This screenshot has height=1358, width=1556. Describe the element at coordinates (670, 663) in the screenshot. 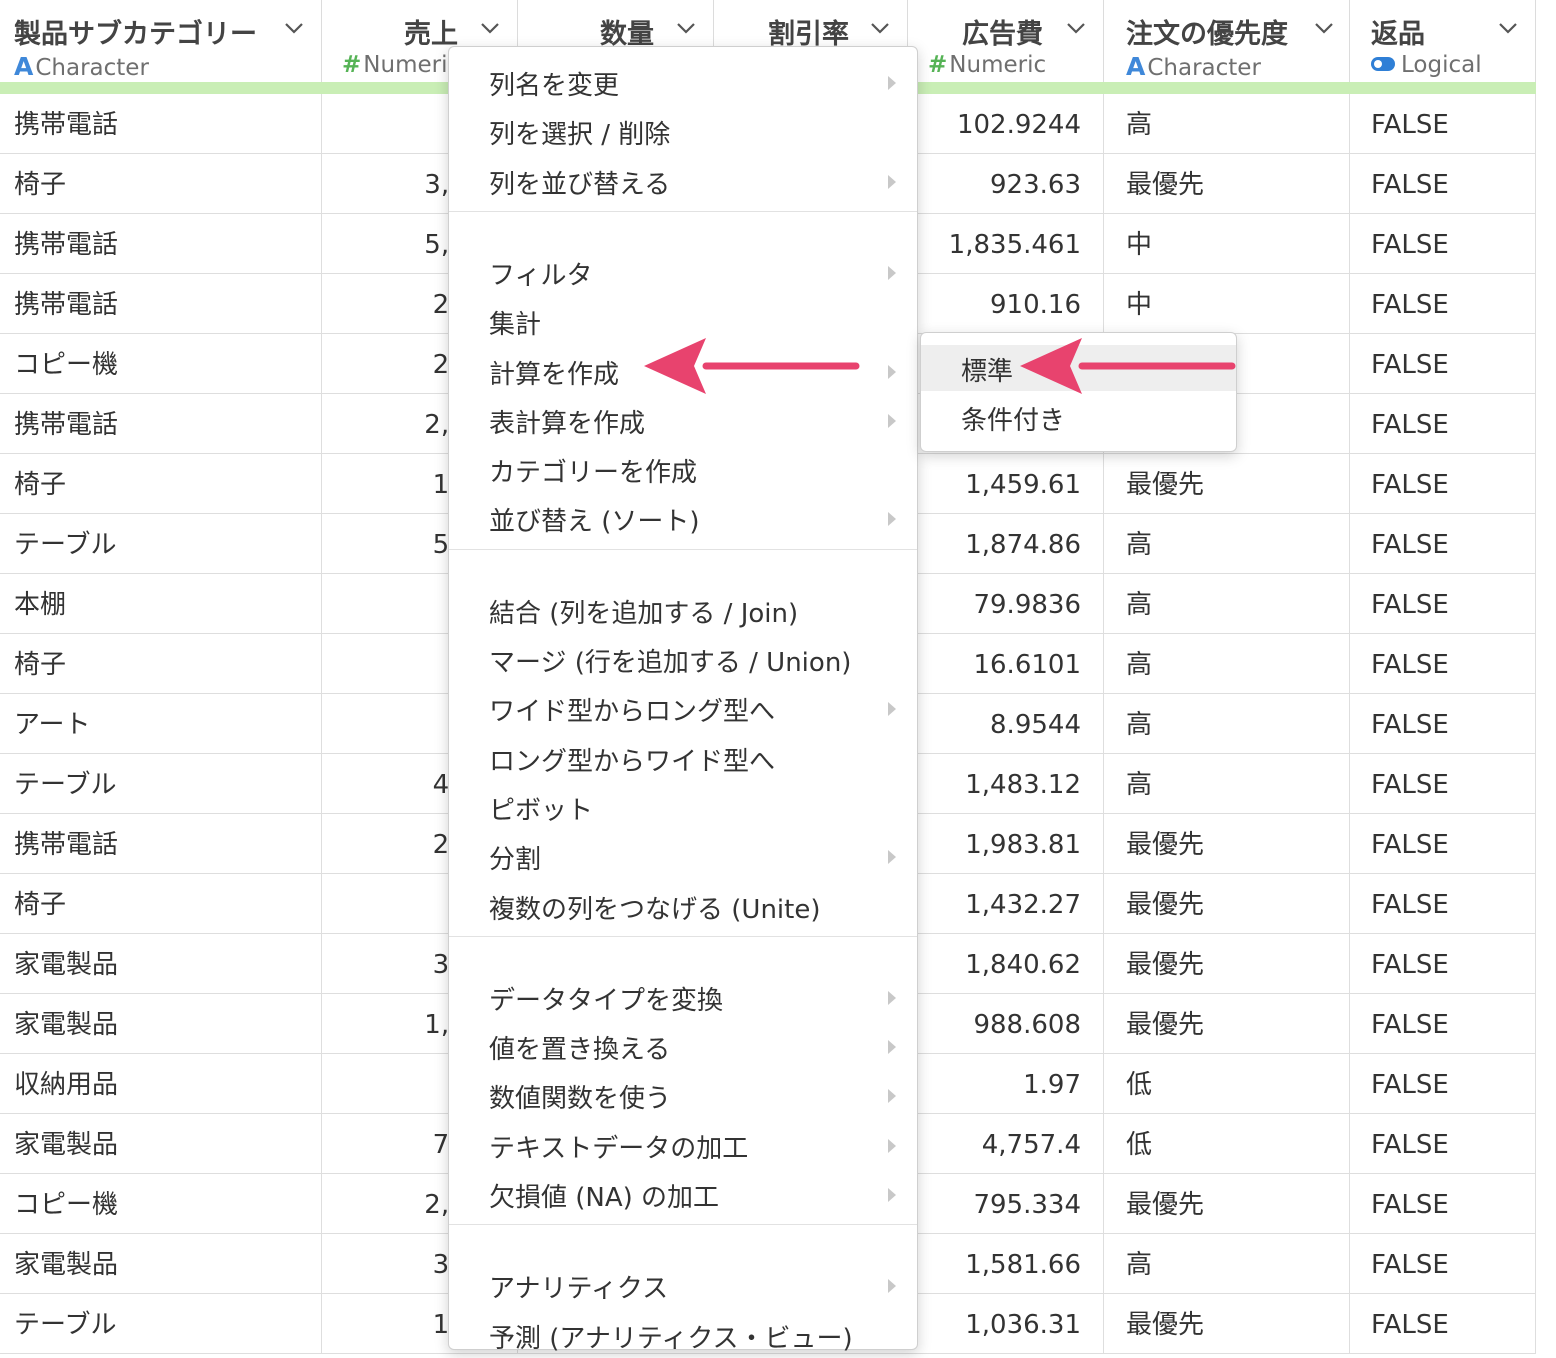

I see `menu-item-label: マージ (行を追加する / Union)` at that location.